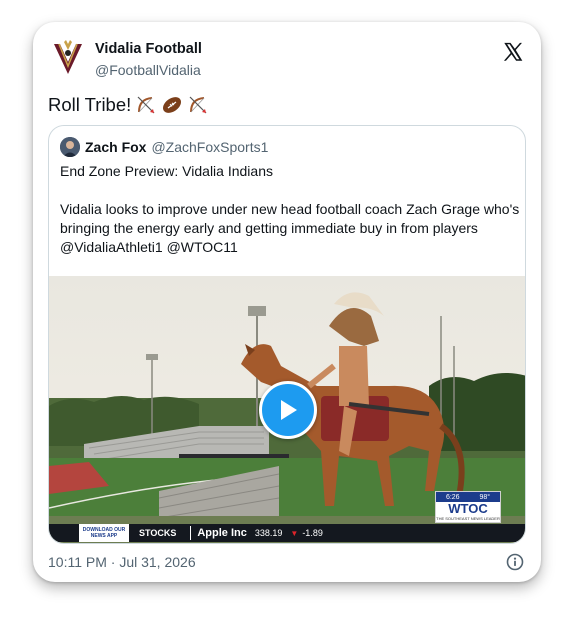 This screenshot has height=623, width=574. What do you see at coordinates (287, 562) in the screenshot?
I see `tweet-footer: 10:11 PM · Jul 31, 2026` at bounding box center [287, 562].